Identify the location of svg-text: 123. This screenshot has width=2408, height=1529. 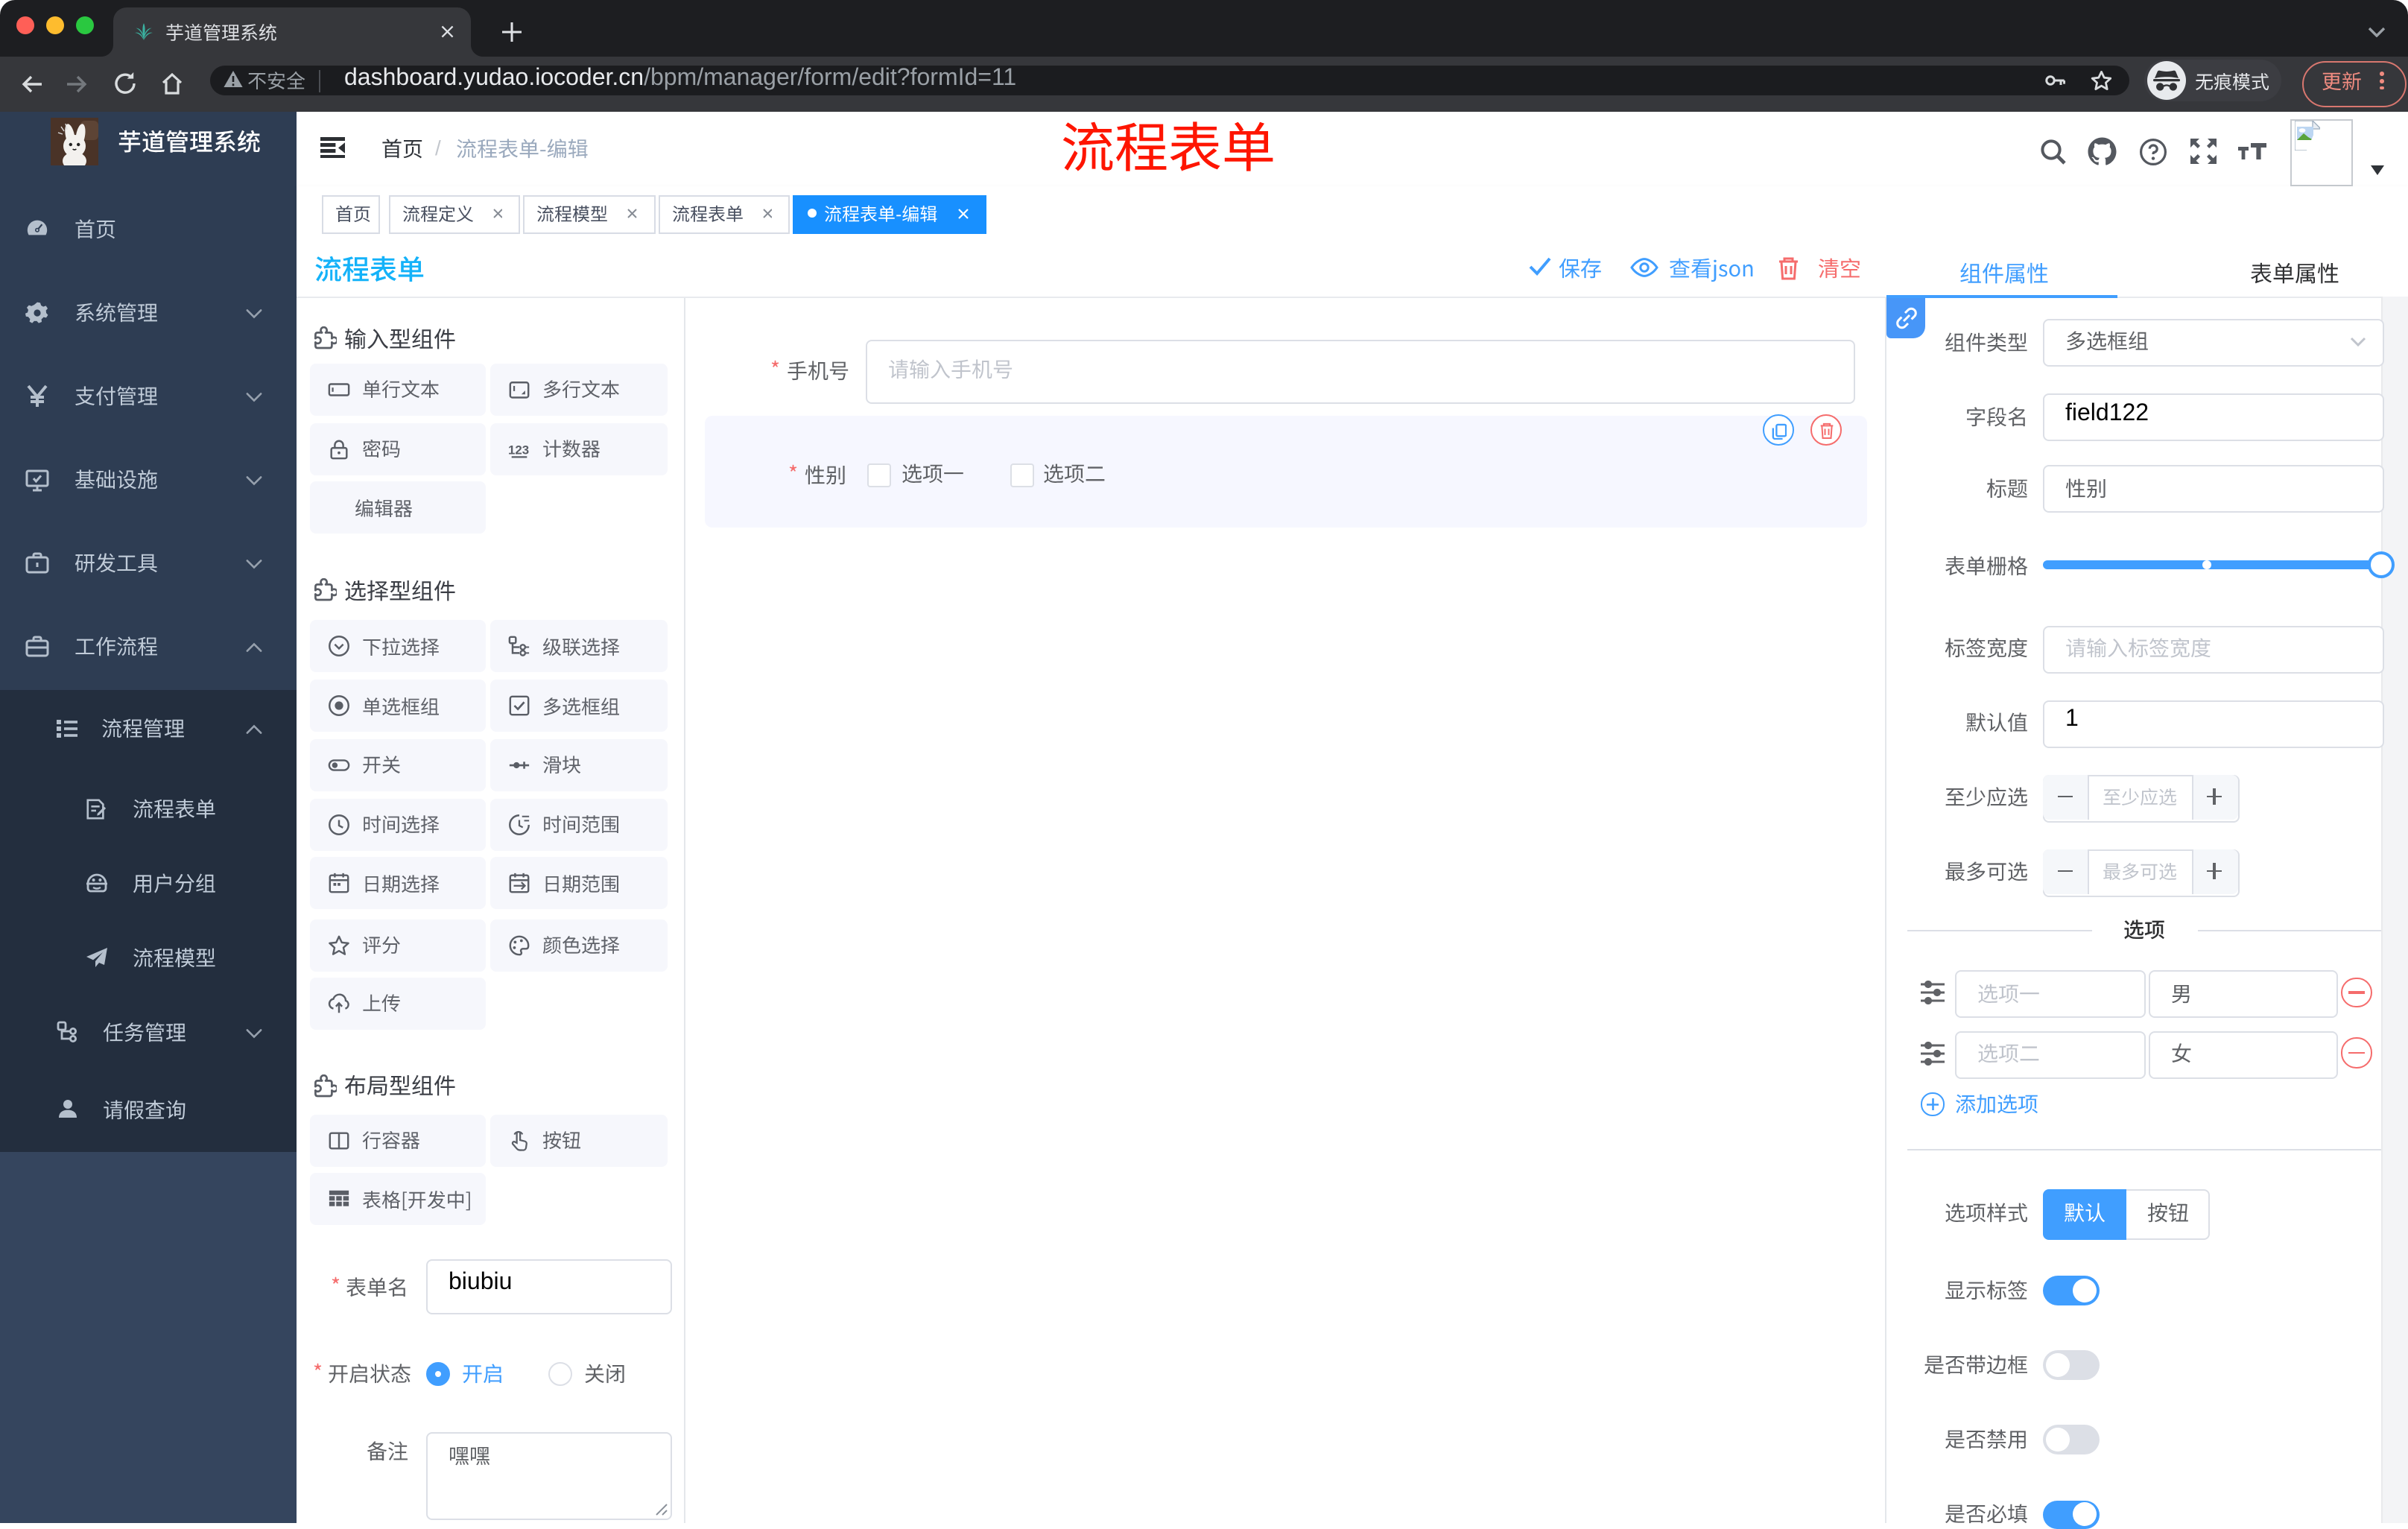
(518, 450).